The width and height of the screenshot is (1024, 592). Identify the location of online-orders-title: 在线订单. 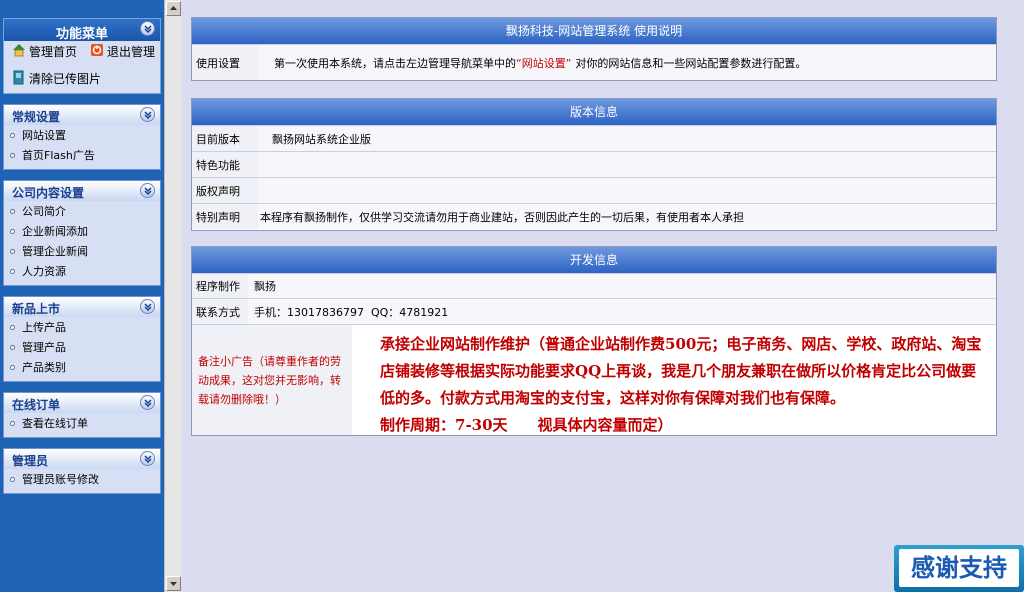
(36, 405).